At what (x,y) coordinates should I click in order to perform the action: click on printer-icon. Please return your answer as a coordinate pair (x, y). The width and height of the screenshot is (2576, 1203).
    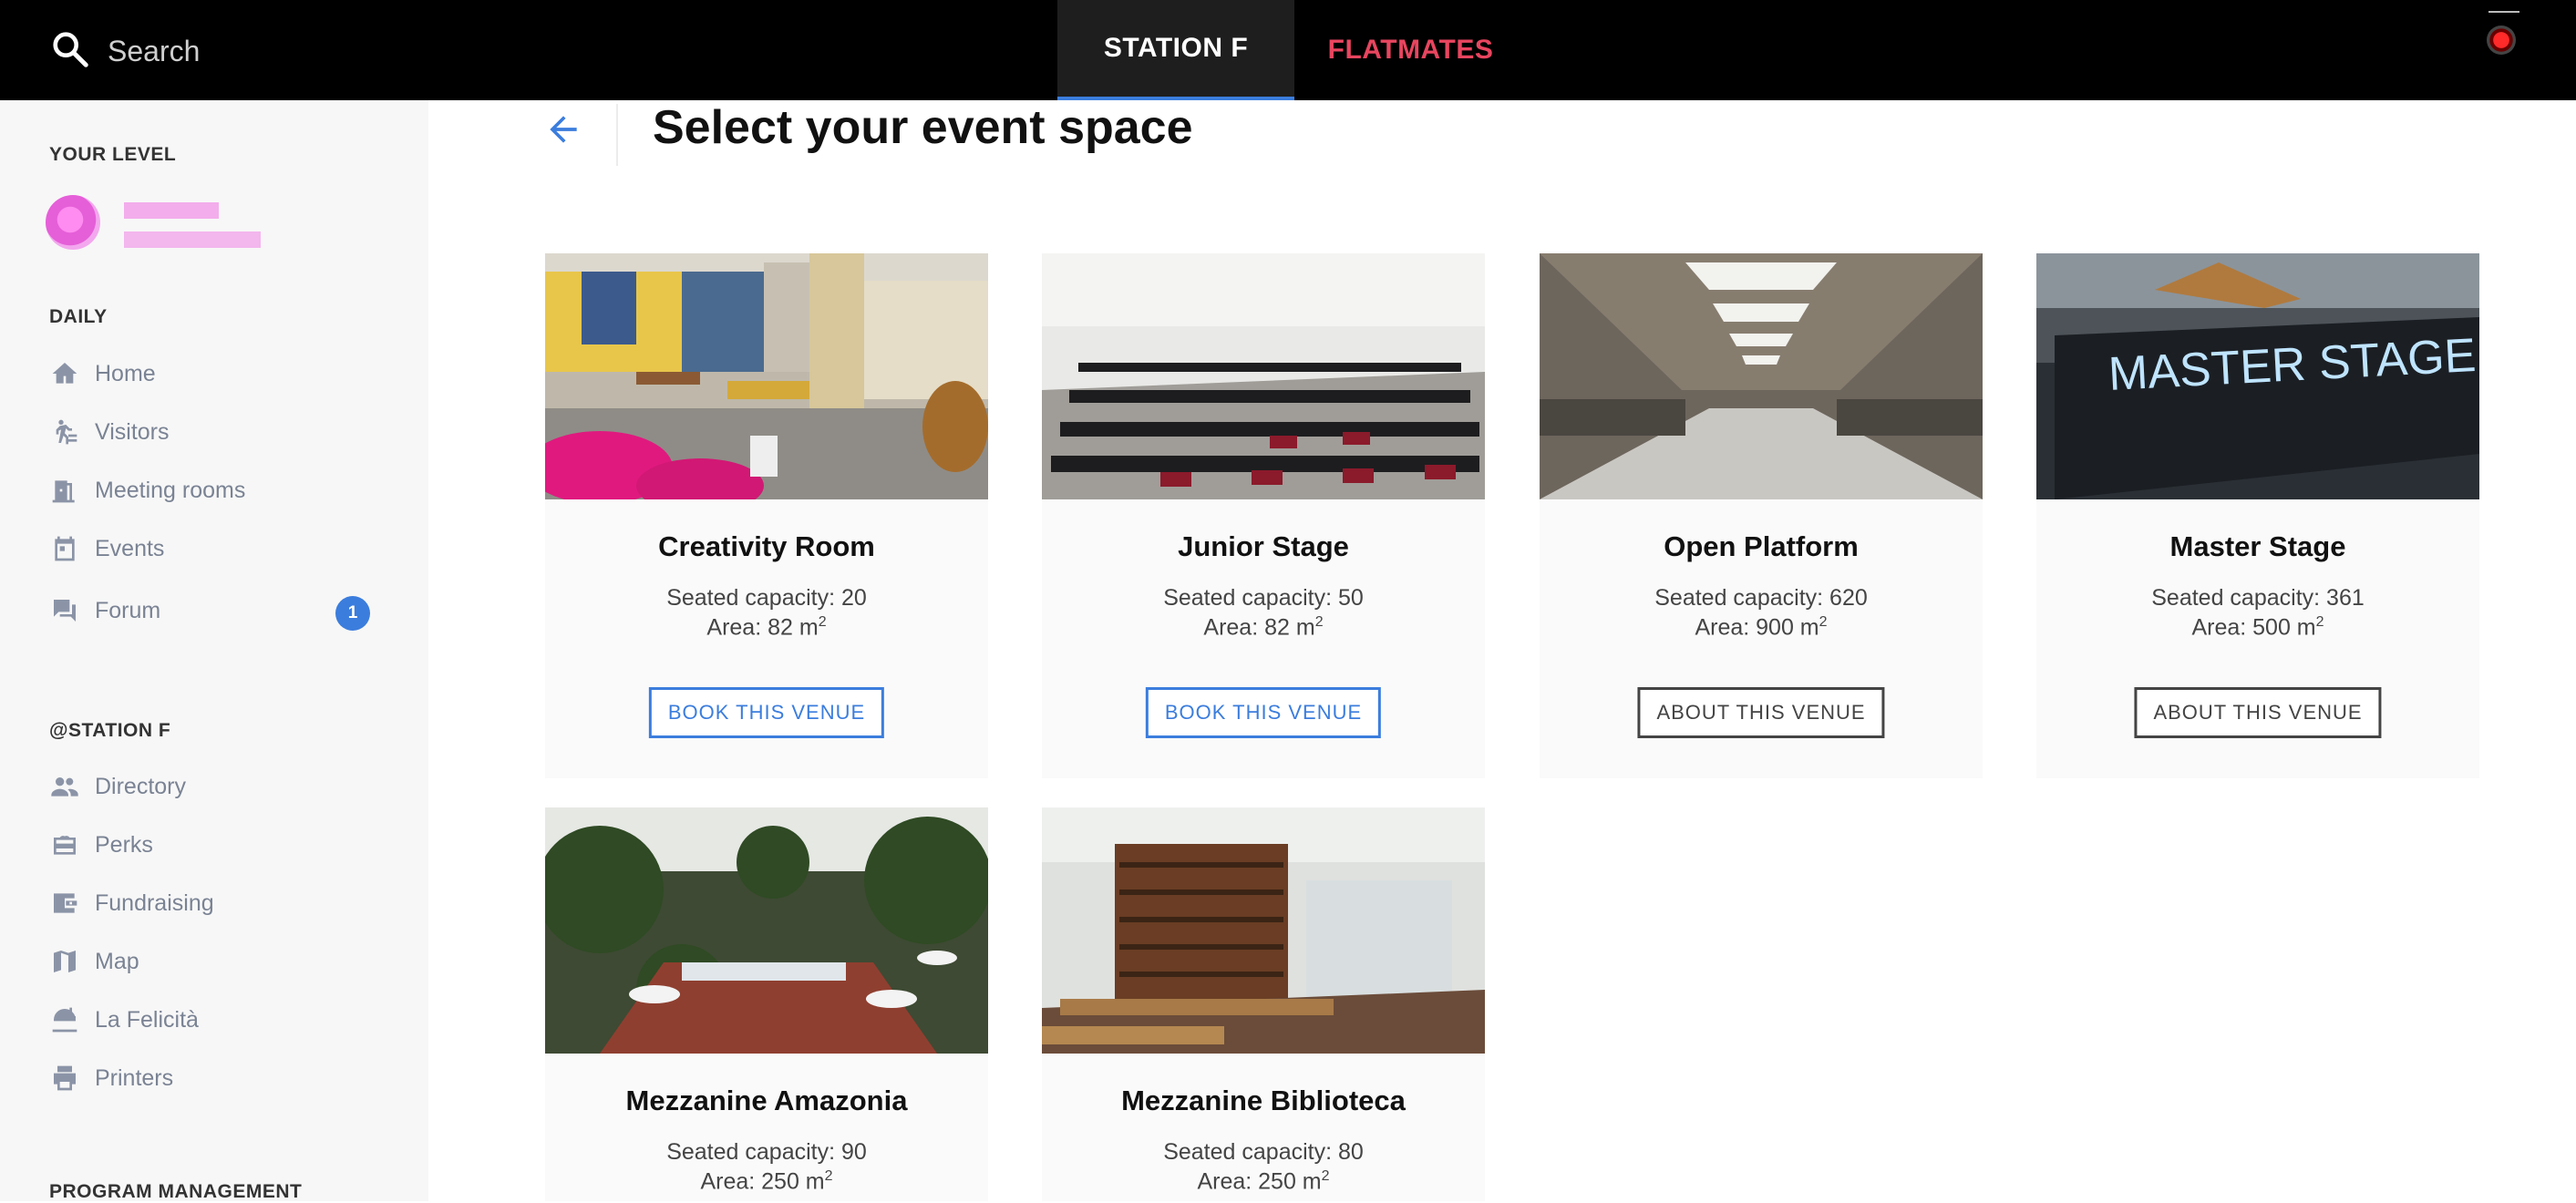
    Looking at the image, I should click on (64, 1078).